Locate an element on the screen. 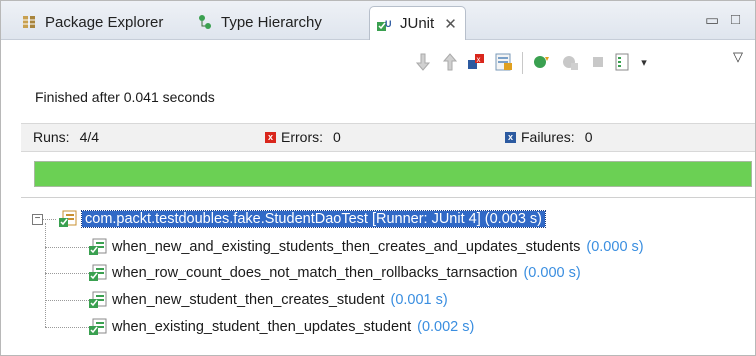  runs-value: 4/4 is located at coordinates (89, 137).